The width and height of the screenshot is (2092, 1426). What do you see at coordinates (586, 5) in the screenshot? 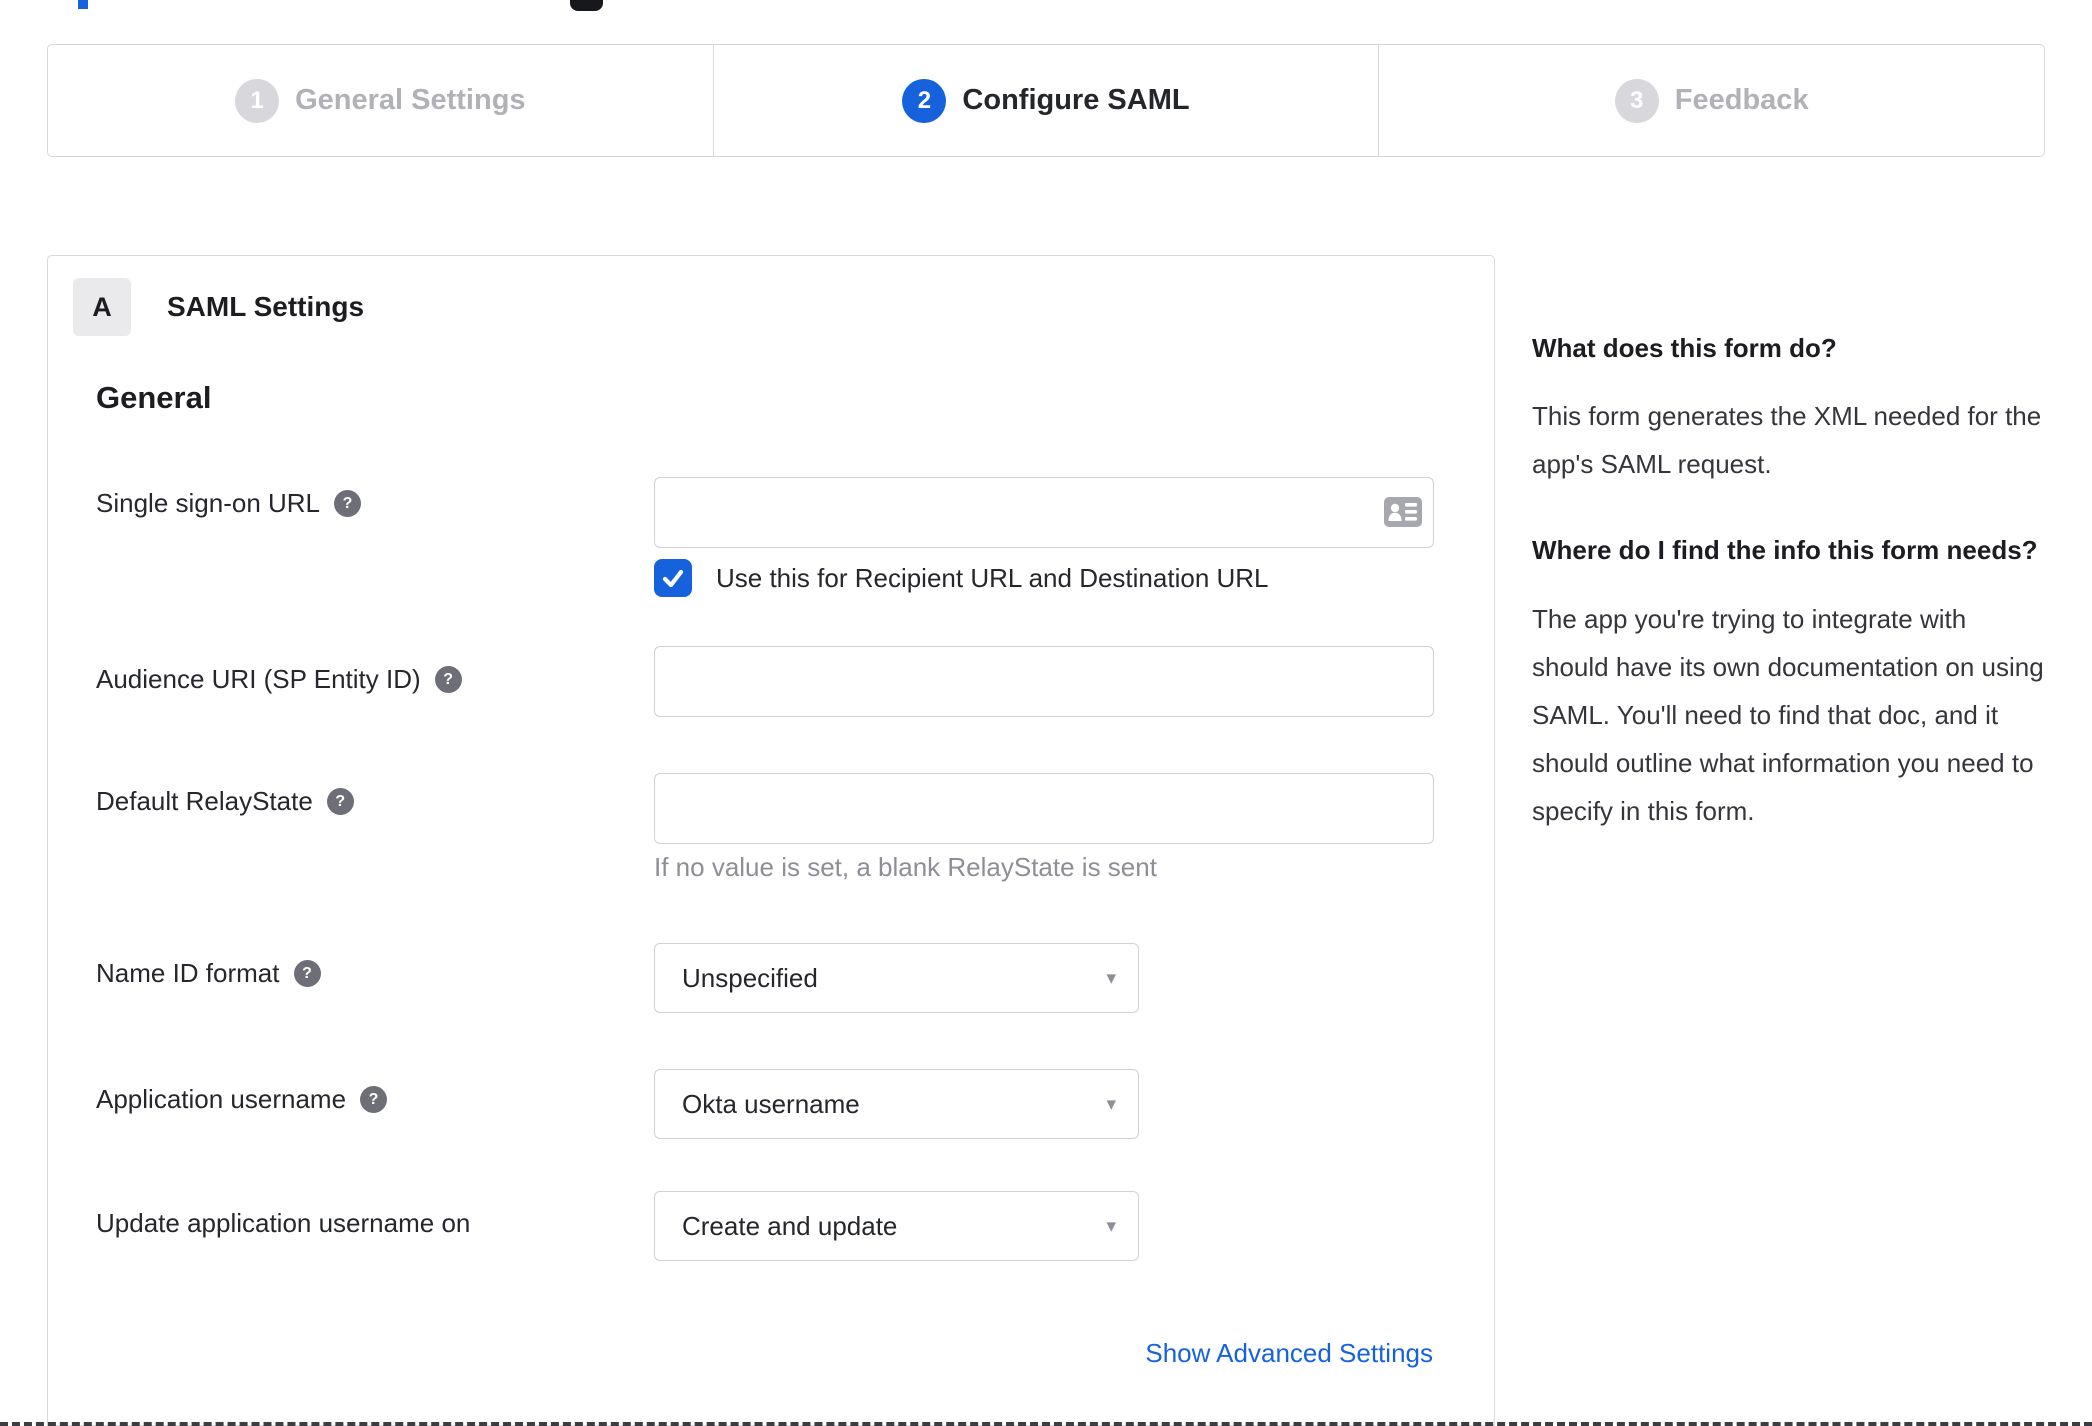
I see `cutoff-dark-fragment` at bounding box center [586, 5].